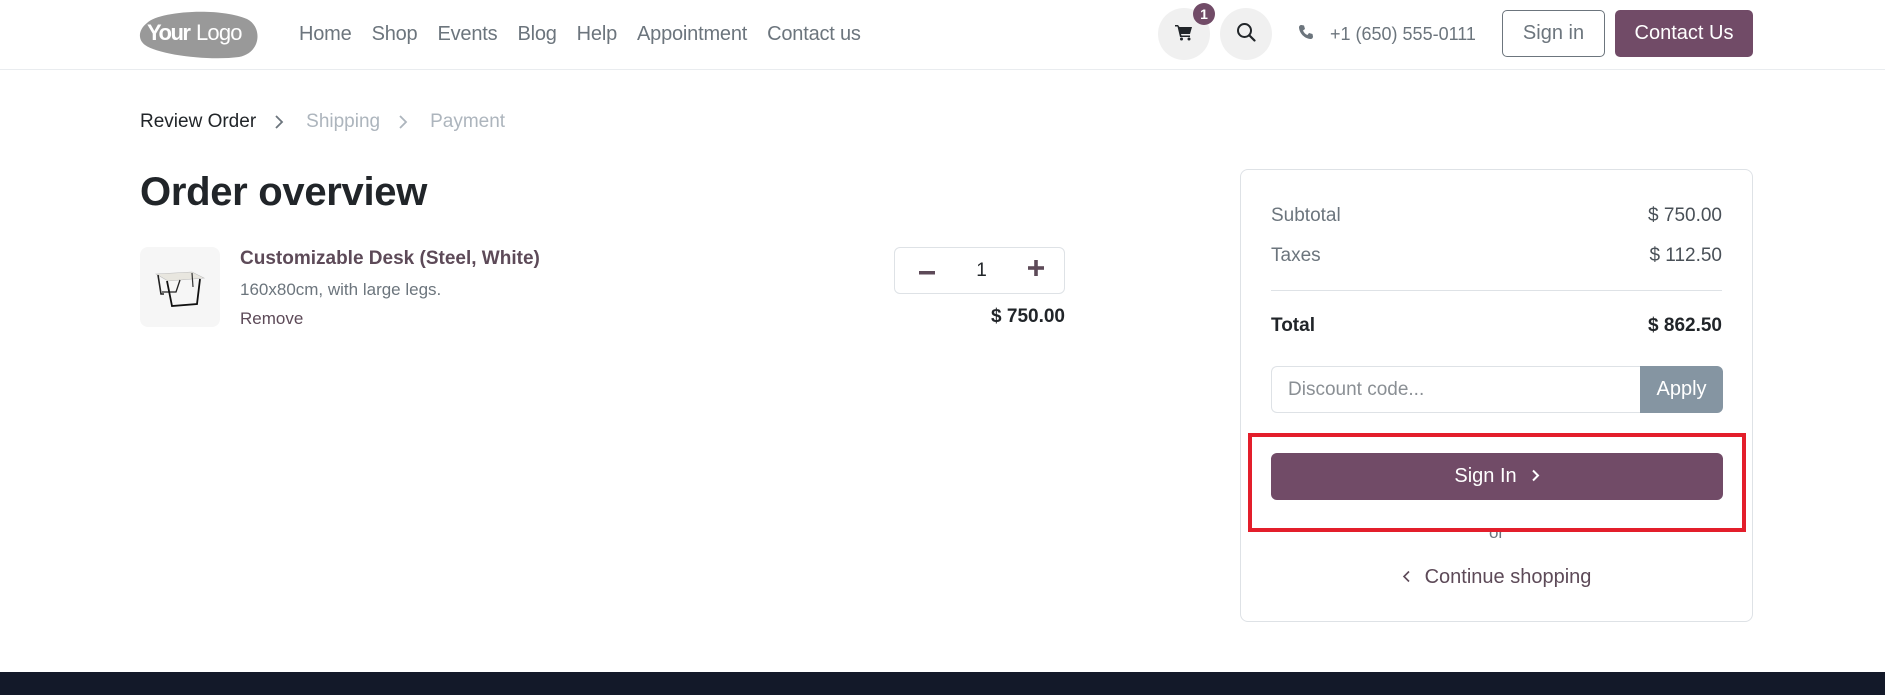 This screenshot has height=695, width=1885. Describe the element at coordinates (1508, 577) in the screenshot. I see `continue-shopping-label: Continue shopping` at that location.